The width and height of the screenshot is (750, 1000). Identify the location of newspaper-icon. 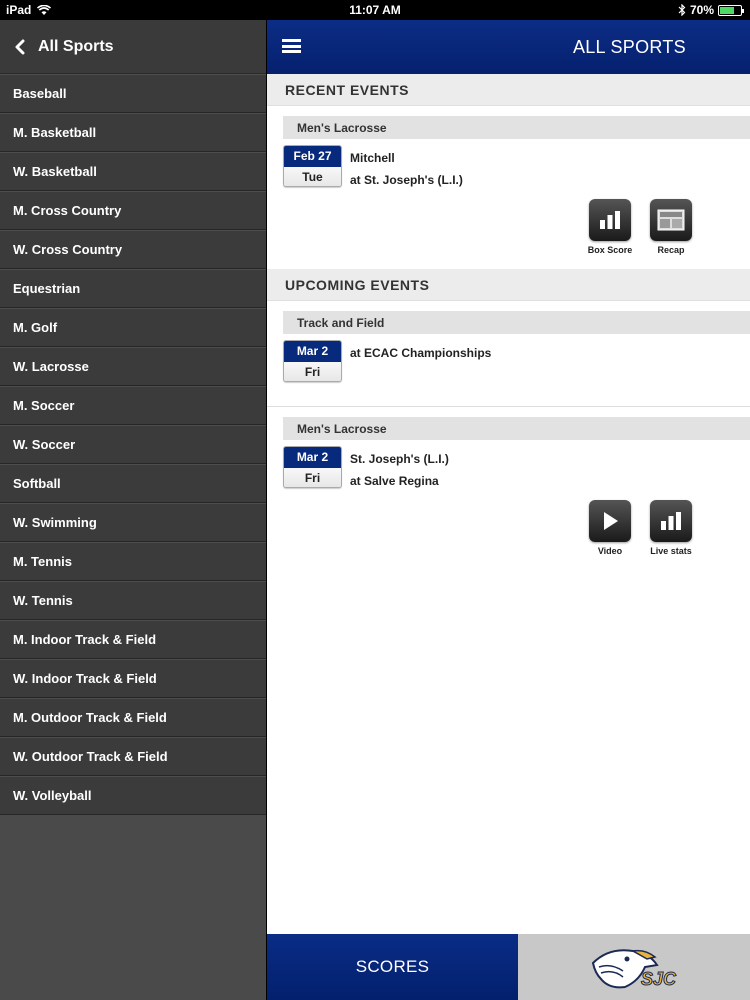
(671, 220).